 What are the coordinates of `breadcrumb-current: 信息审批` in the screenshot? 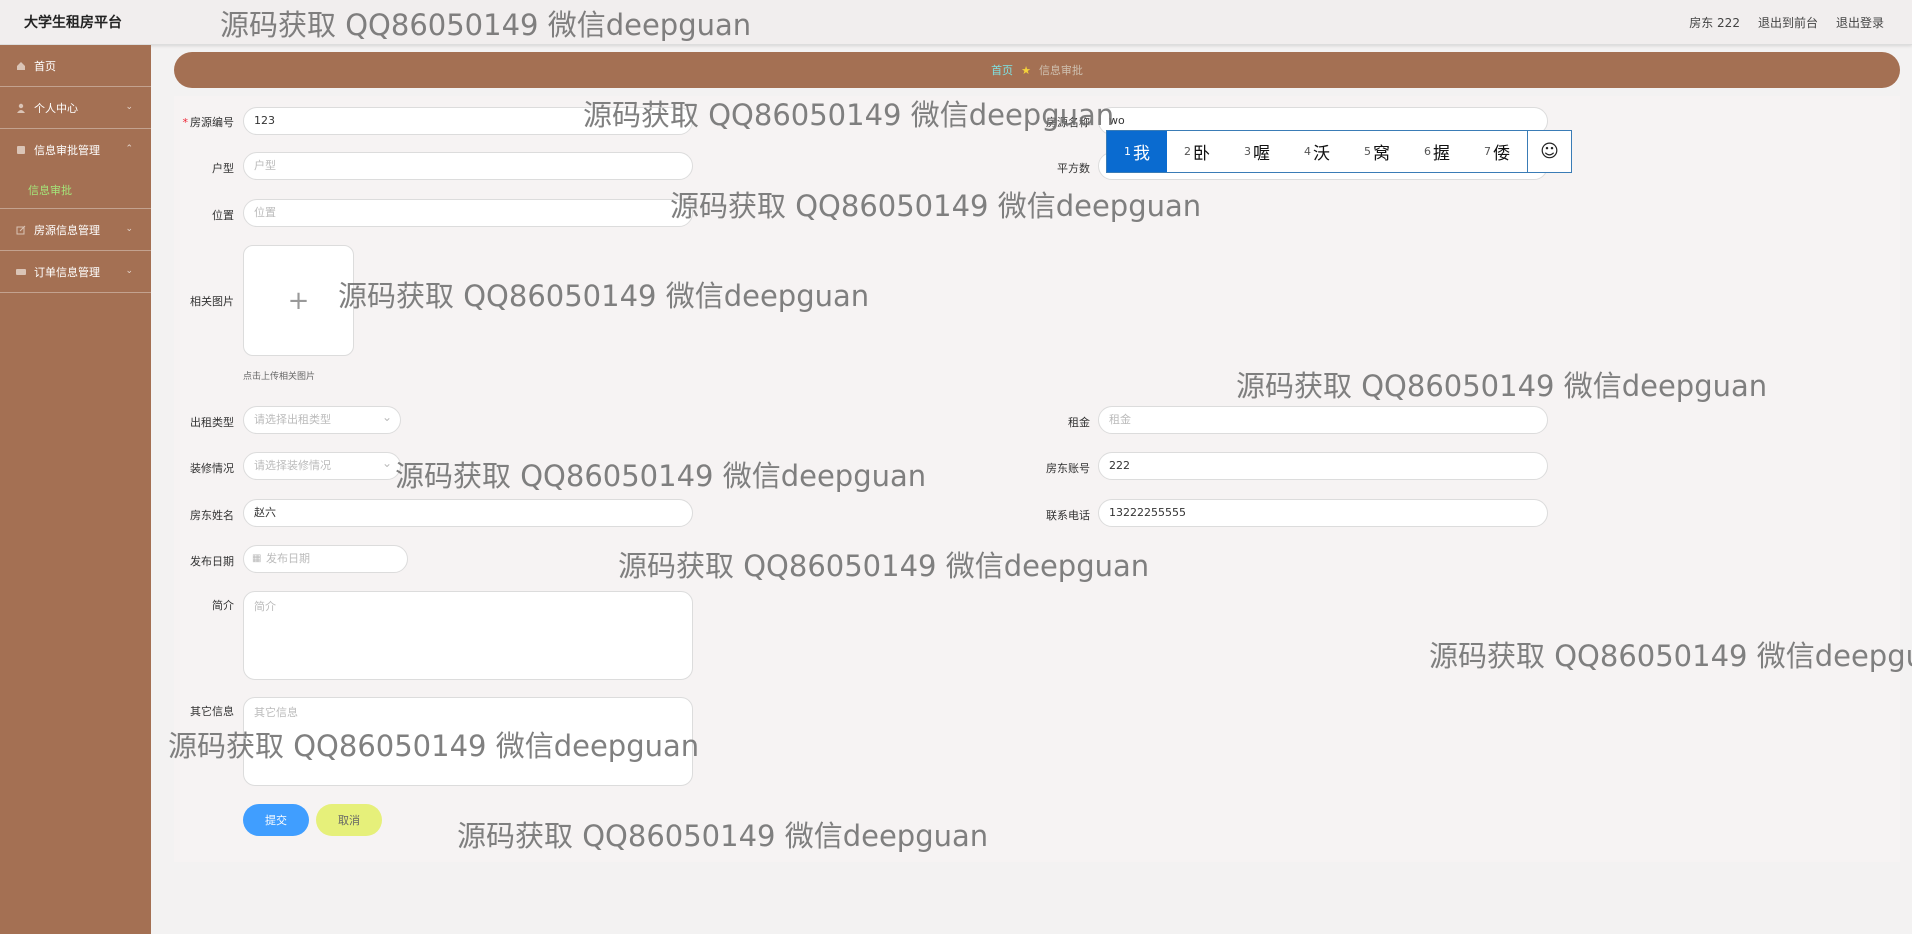 It's located at (1060, 70).